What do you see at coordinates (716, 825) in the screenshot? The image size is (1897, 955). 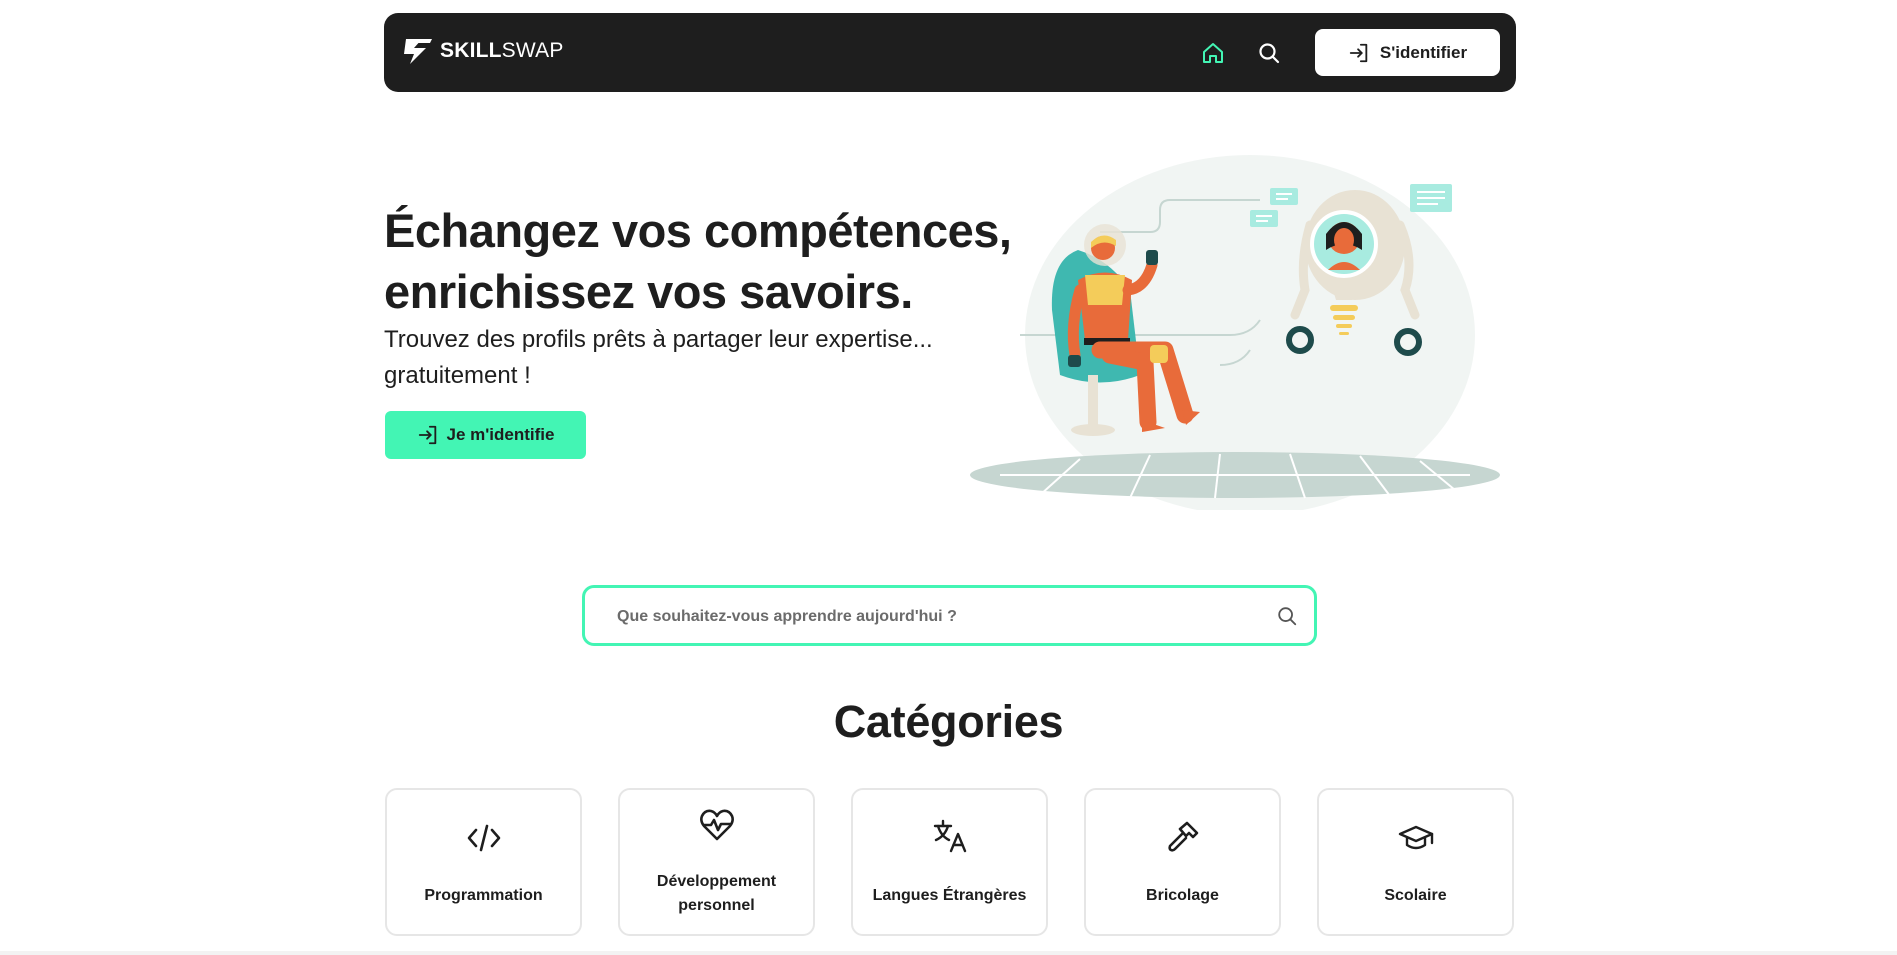 I see `heart-pulse-icon` at bounding box center [716, 825].